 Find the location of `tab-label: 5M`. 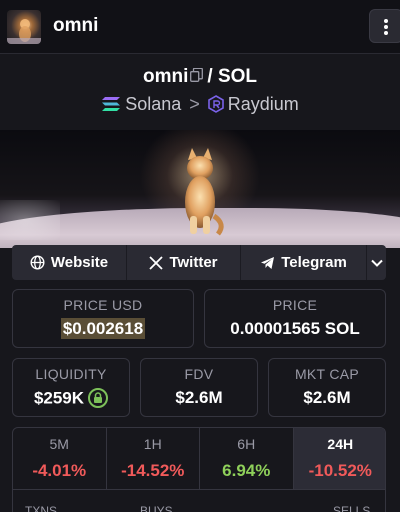

tab-label: 5M is located at coordinates (59, 444).